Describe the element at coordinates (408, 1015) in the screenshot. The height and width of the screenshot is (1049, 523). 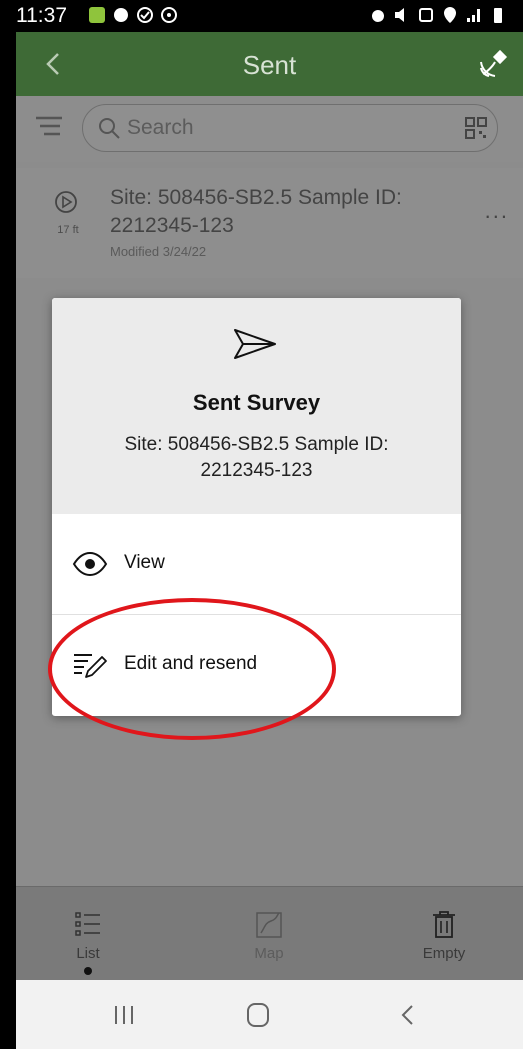
I see `system-back-icon` at that location.